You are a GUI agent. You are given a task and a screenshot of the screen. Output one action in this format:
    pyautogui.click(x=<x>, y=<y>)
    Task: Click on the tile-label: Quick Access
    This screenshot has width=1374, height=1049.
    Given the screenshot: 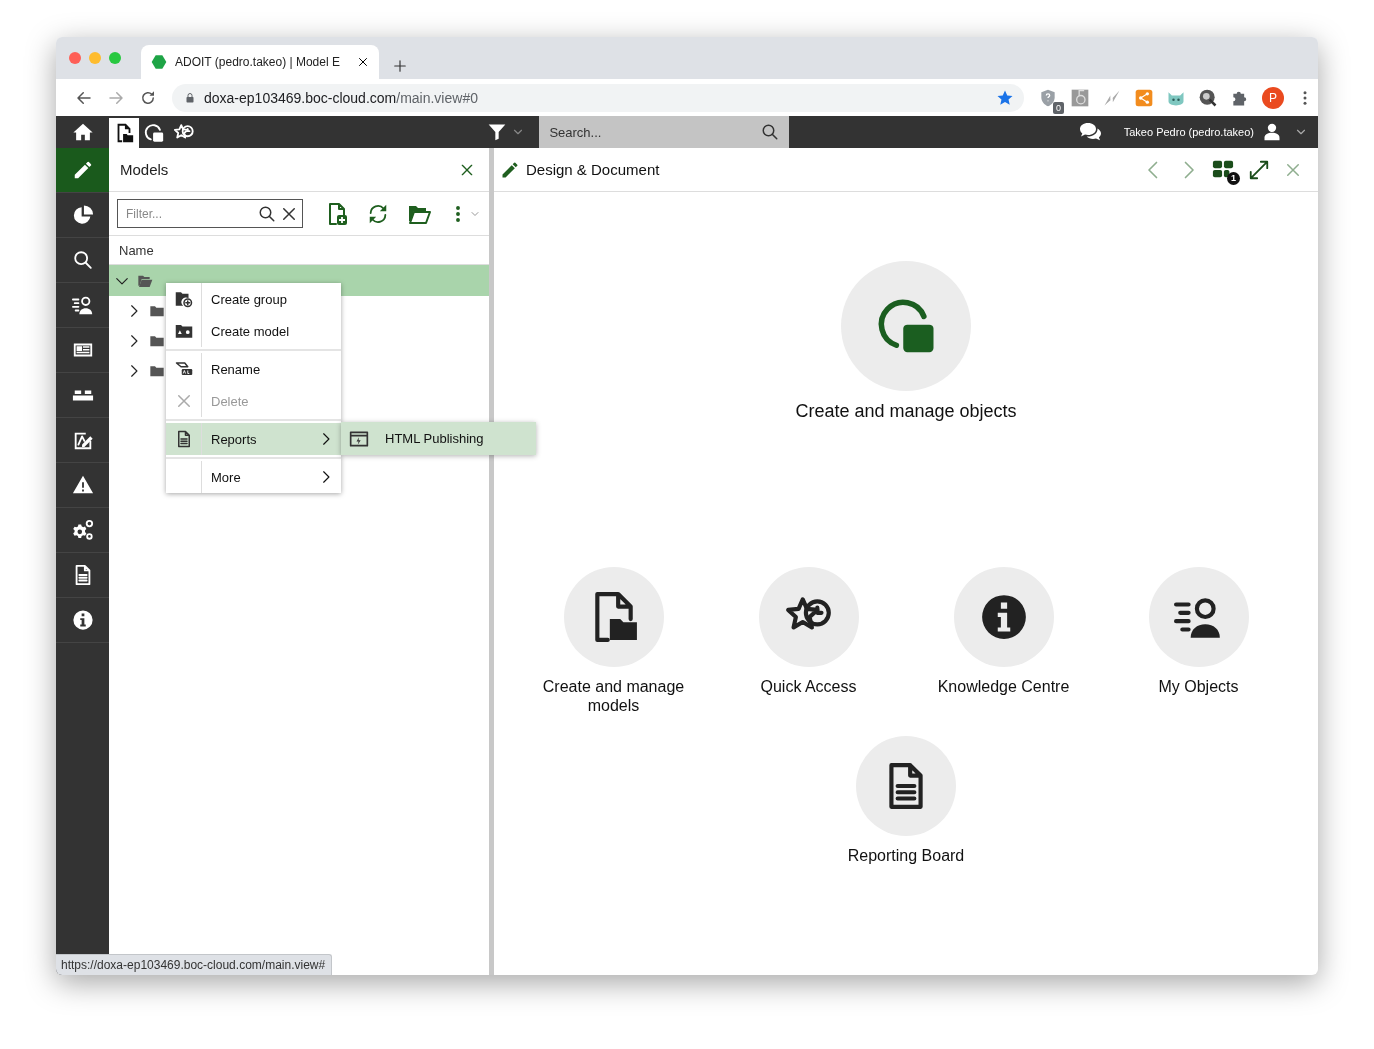 What is the action you would take?
    pyautogui.click(x=808, y=686)
    